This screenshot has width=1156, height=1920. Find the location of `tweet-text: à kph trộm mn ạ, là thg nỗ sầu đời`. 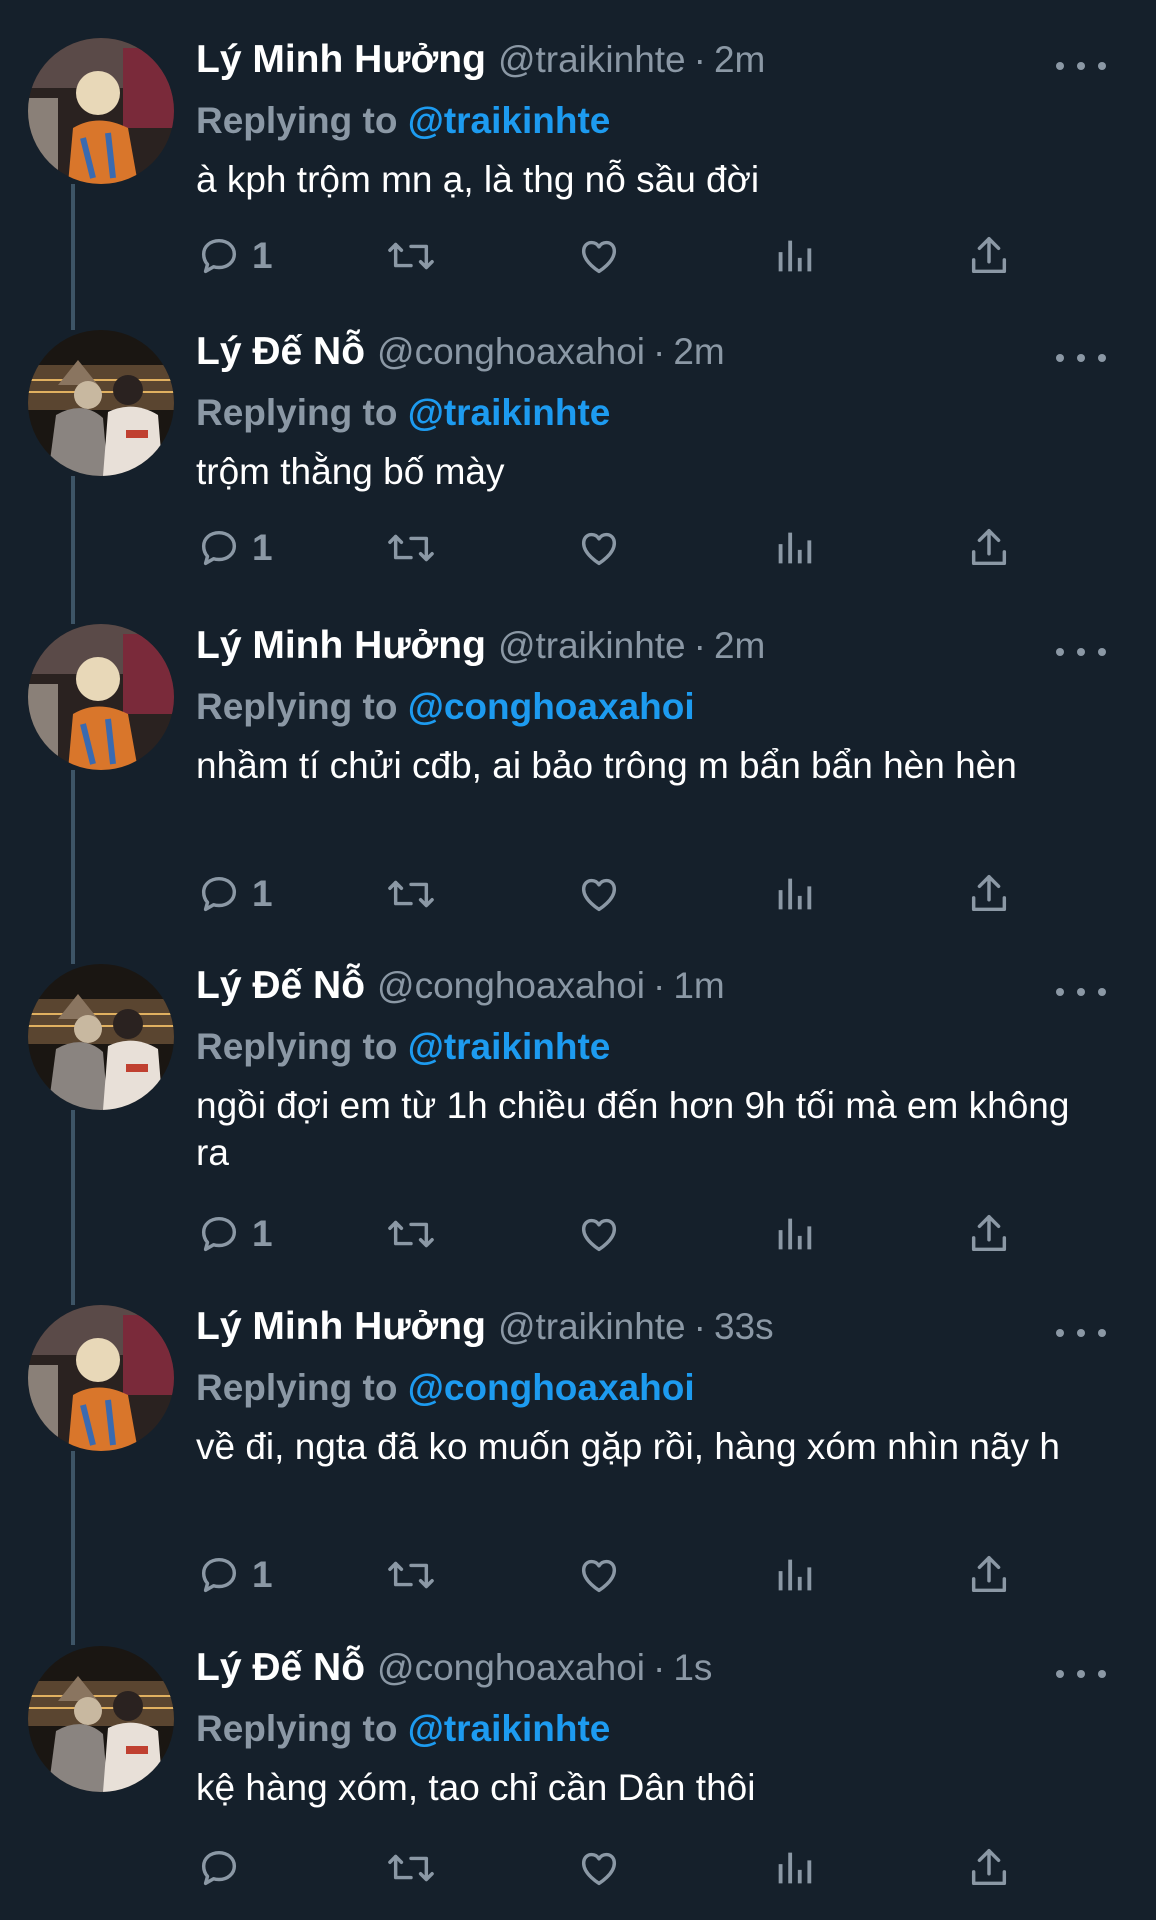

tweet-text: à kph trộm mn ạ, là thg nỗ sầu đời is located at coordinates (478, 179).